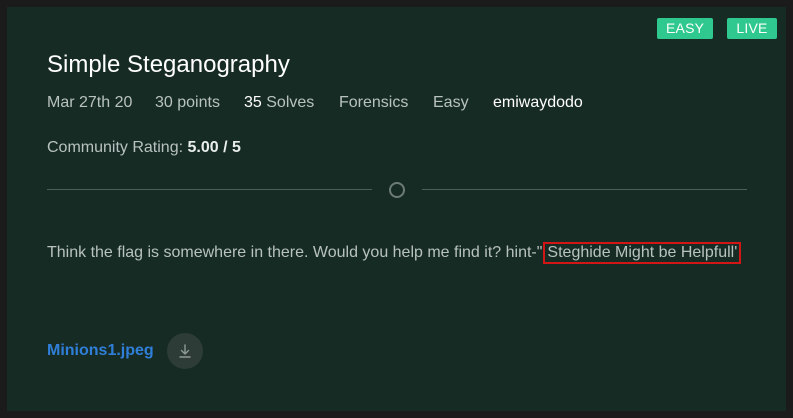 The height and width of the screenshot is (418, 793). I want to click on download-button, so click(185, 351).